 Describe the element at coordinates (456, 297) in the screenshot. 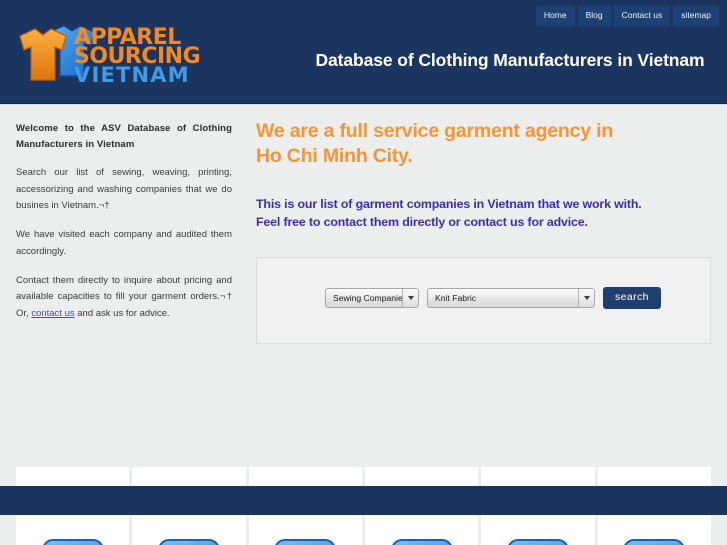

I see `fabric-dropdown-value: Knit Fabric` at that location.